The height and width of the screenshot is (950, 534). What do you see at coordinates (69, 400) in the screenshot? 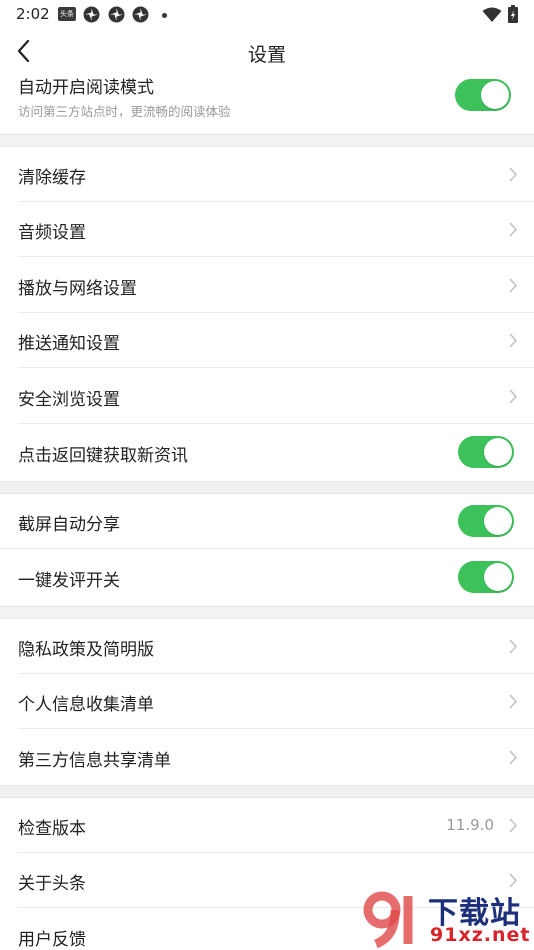
I see `row-label: 安全浏览设置` at bounding box center [69, 400].